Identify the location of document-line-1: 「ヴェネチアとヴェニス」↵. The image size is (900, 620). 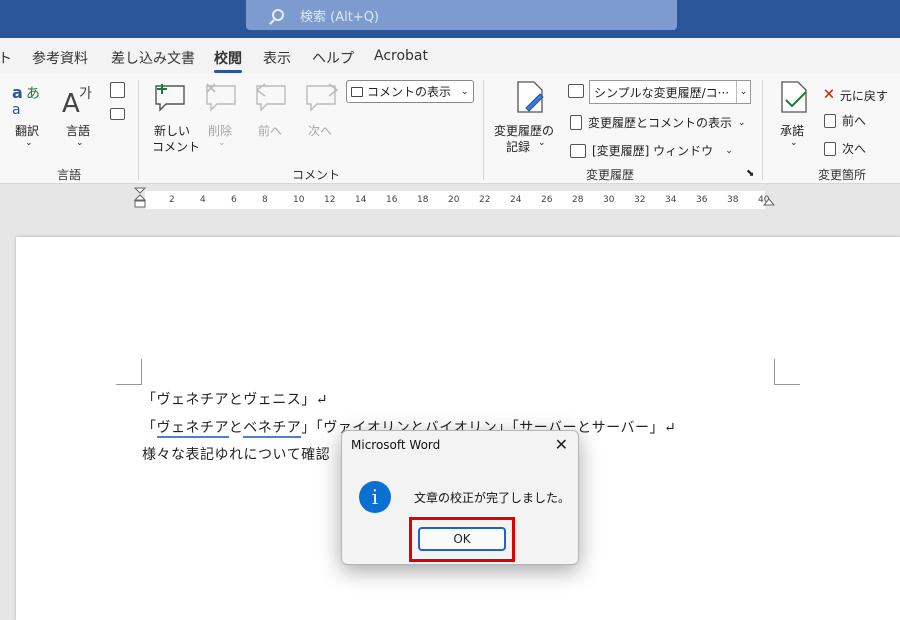
(235, 400).